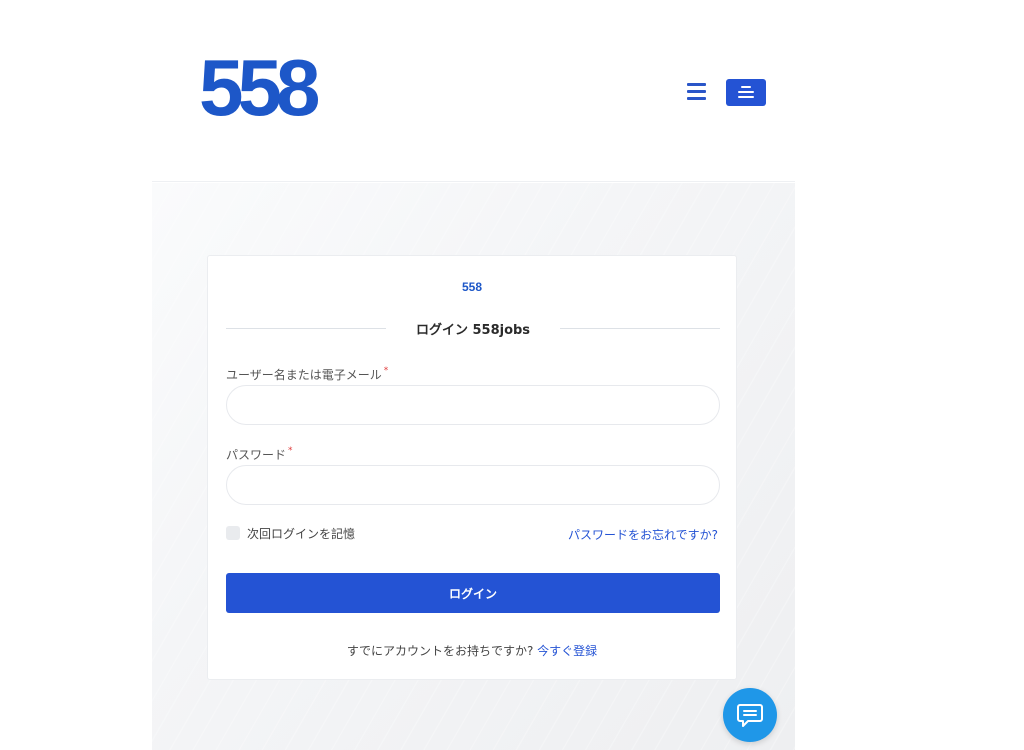 Image resolution: width=1024 pixels, height=750 pixels. What do you see at coordinates (472, 287) in the screenshot?
I see `card-logo: 558` at bounding box center [472, 287].